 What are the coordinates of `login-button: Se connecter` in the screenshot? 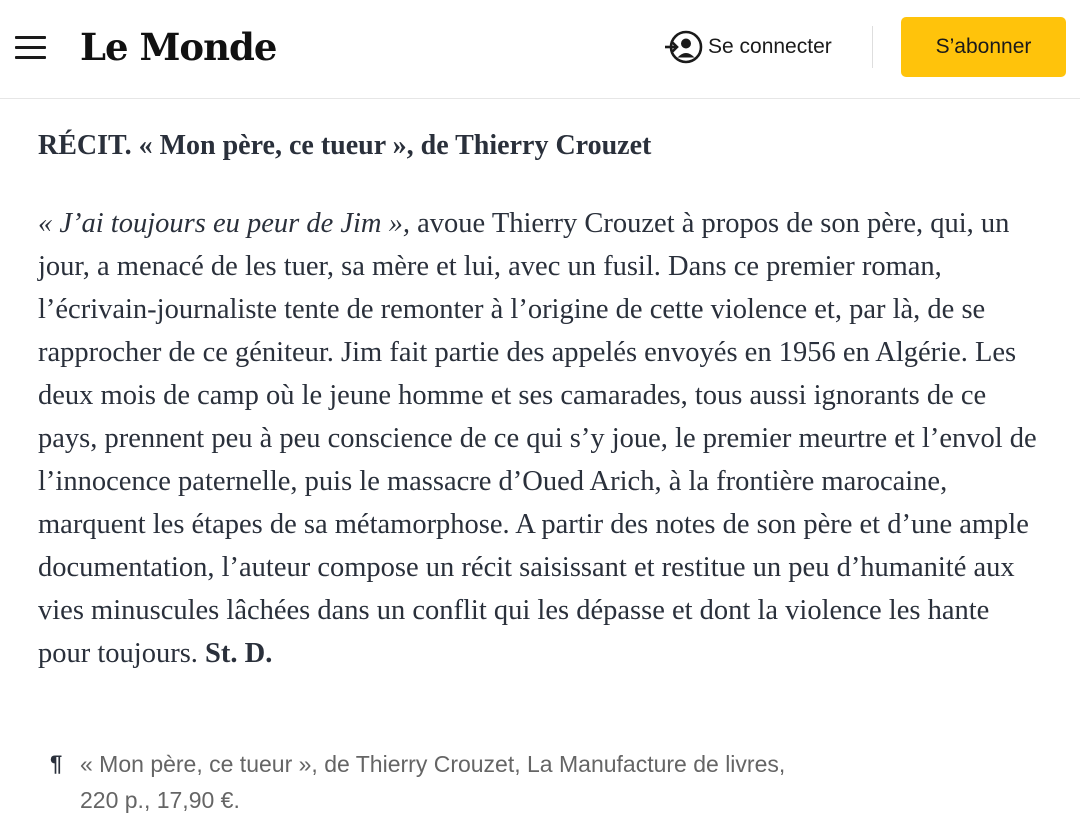 It's located at (748, 47).